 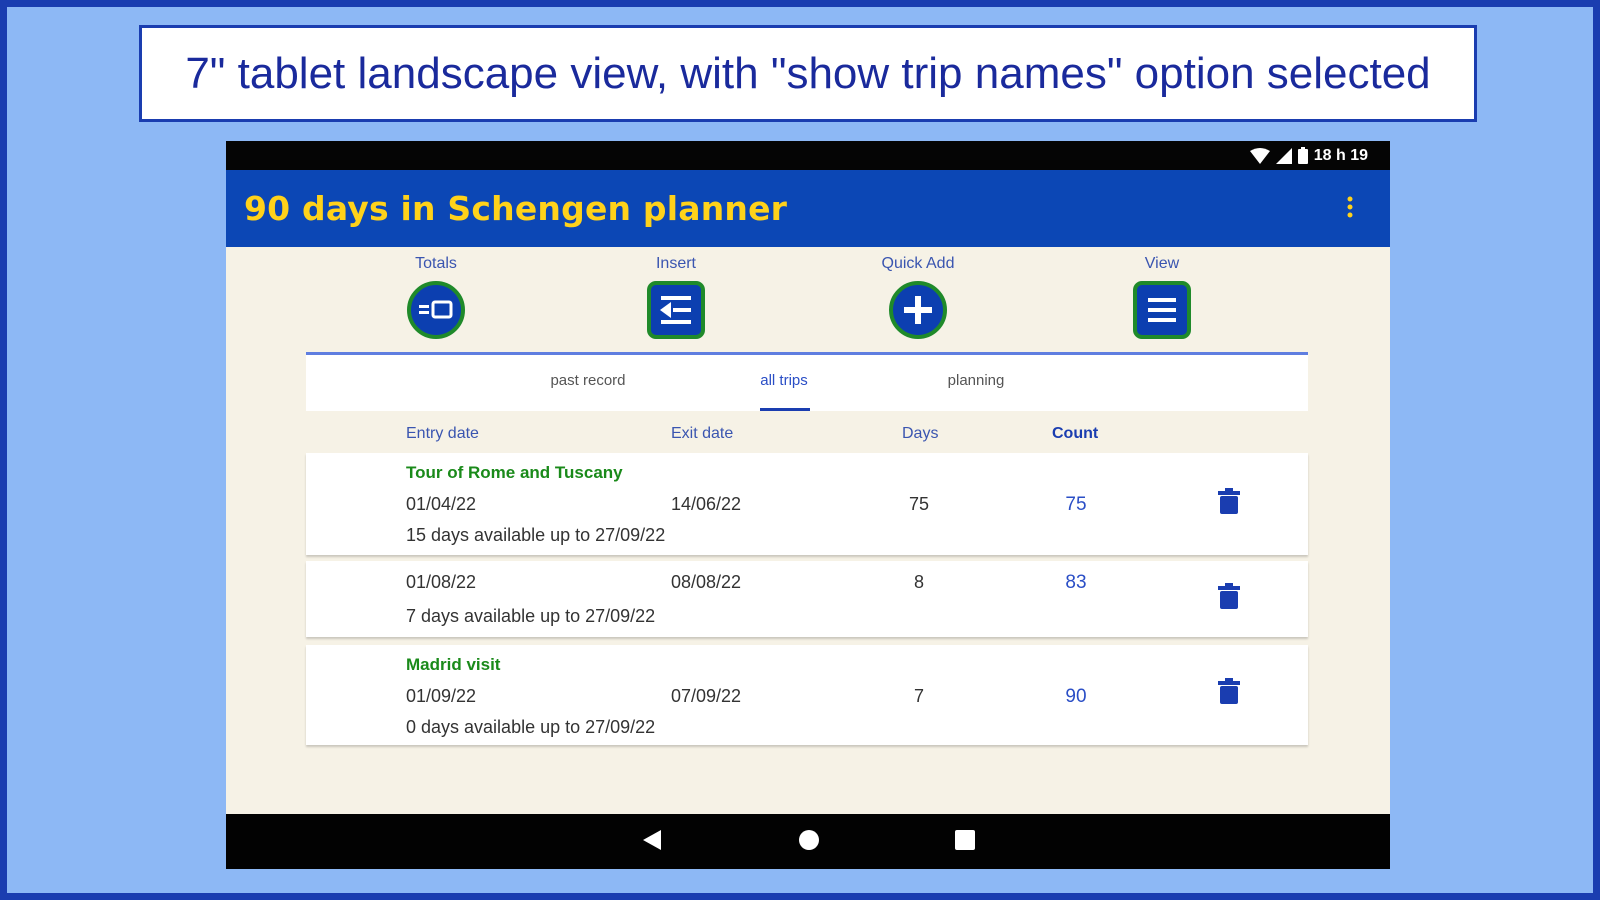 What do you see at coordinates (1302, 155) in the screenshot?
I see `battery-icon` at bounding box center [1302, 155].